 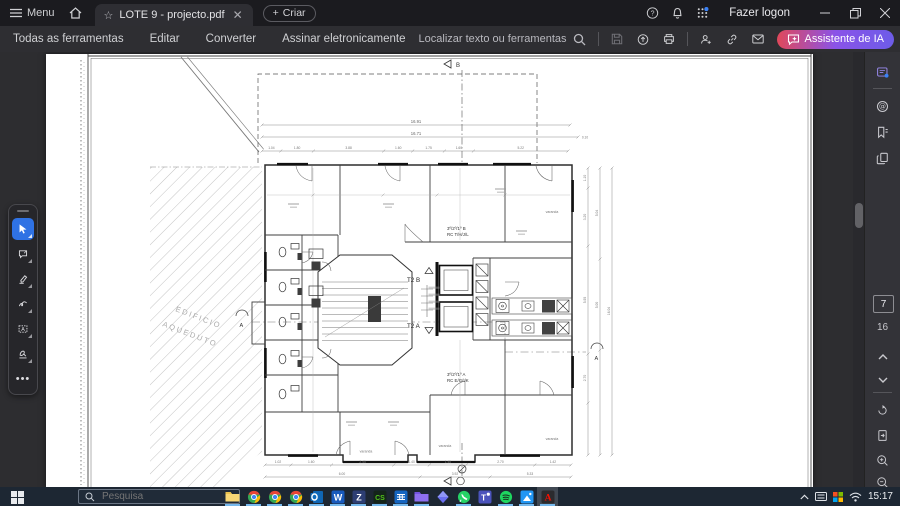 I want to click on taskbar-acrobat: A, so click(x=547, y=496).